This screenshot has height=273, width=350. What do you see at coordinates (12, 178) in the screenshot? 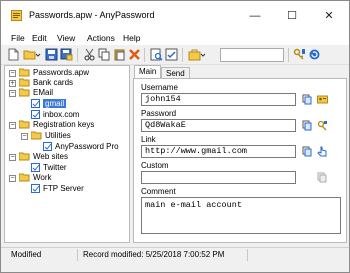
I see `collapse-work-icon: −` at bounding box center [12, 178].